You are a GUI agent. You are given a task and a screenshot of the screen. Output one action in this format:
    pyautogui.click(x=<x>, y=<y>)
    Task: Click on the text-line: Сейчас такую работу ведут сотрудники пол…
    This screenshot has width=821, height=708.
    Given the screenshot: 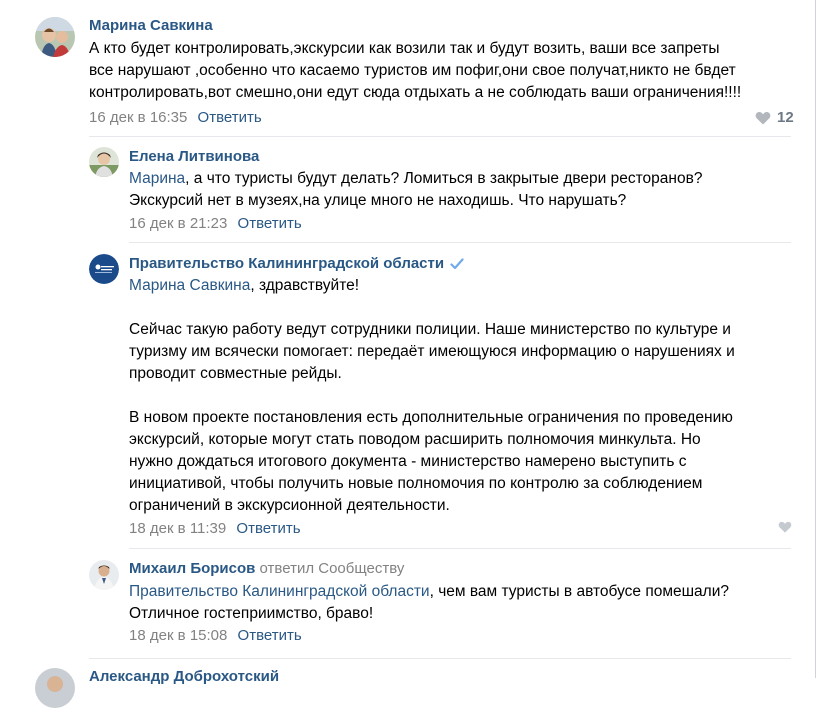 What is the action you would take?
    pyautogui.click(x=430, y=329)
    